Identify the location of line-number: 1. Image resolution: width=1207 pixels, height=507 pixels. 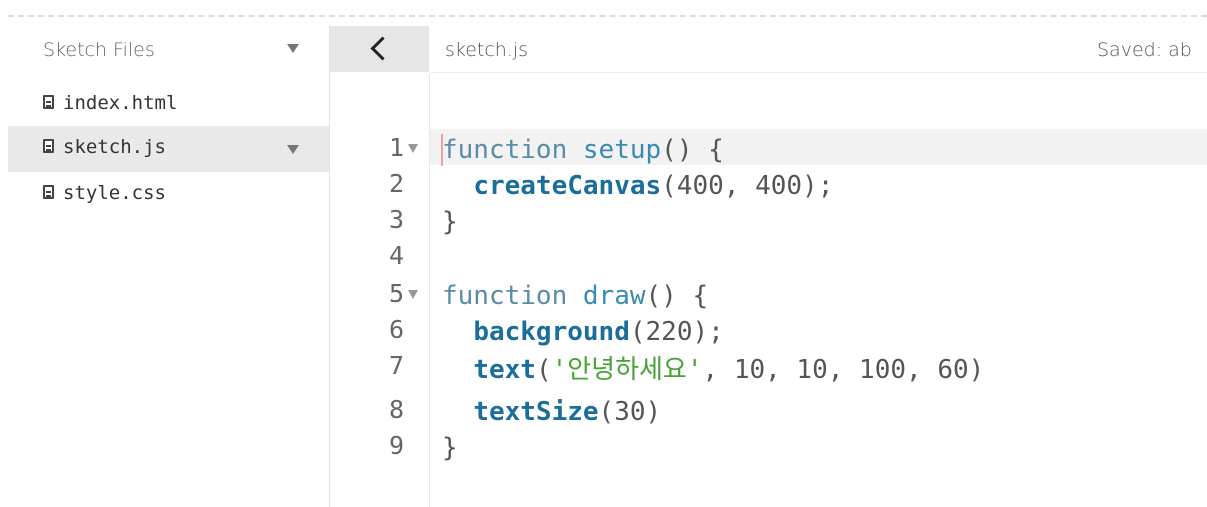
(396, 147).